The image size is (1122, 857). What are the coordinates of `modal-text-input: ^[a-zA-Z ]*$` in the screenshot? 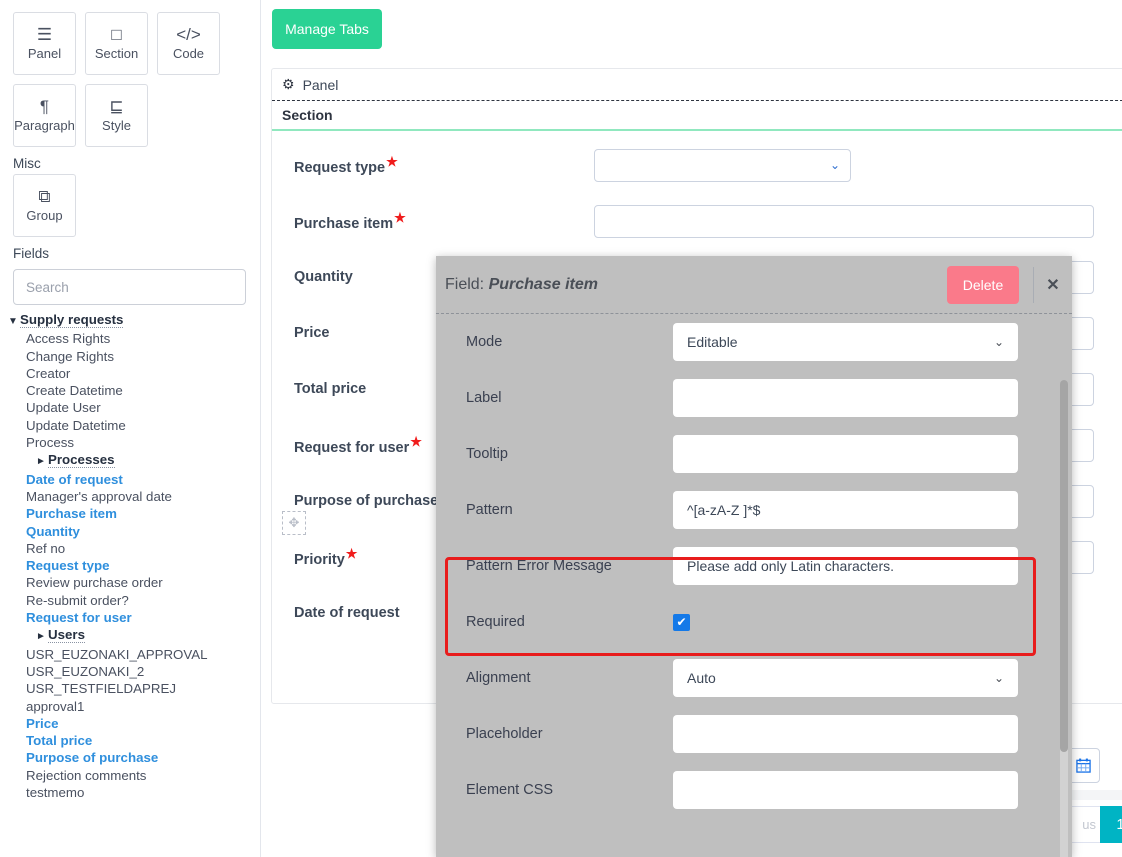 It's located at (845, 510).